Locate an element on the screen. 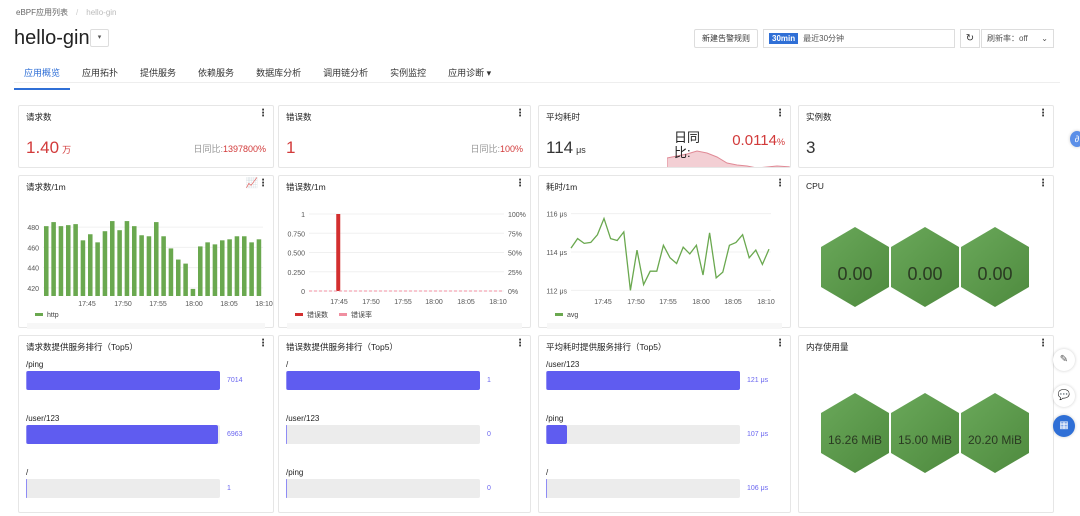 The height and width of the screenshot is (516, 1080). y2-tick-label: 0% is located at coordinates (513, 292).